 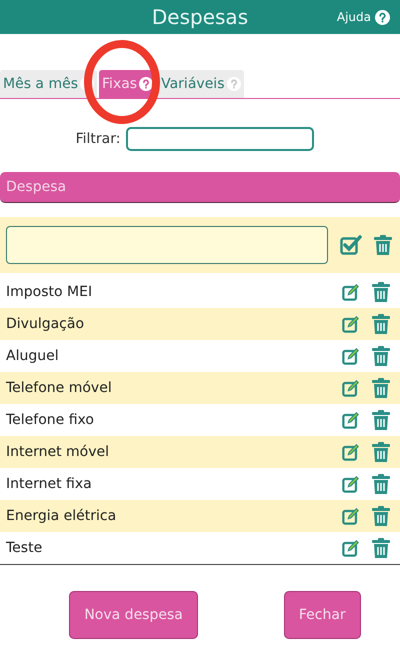 I want to click on confirm-checkbox-icon, so click(x=351, y=245).